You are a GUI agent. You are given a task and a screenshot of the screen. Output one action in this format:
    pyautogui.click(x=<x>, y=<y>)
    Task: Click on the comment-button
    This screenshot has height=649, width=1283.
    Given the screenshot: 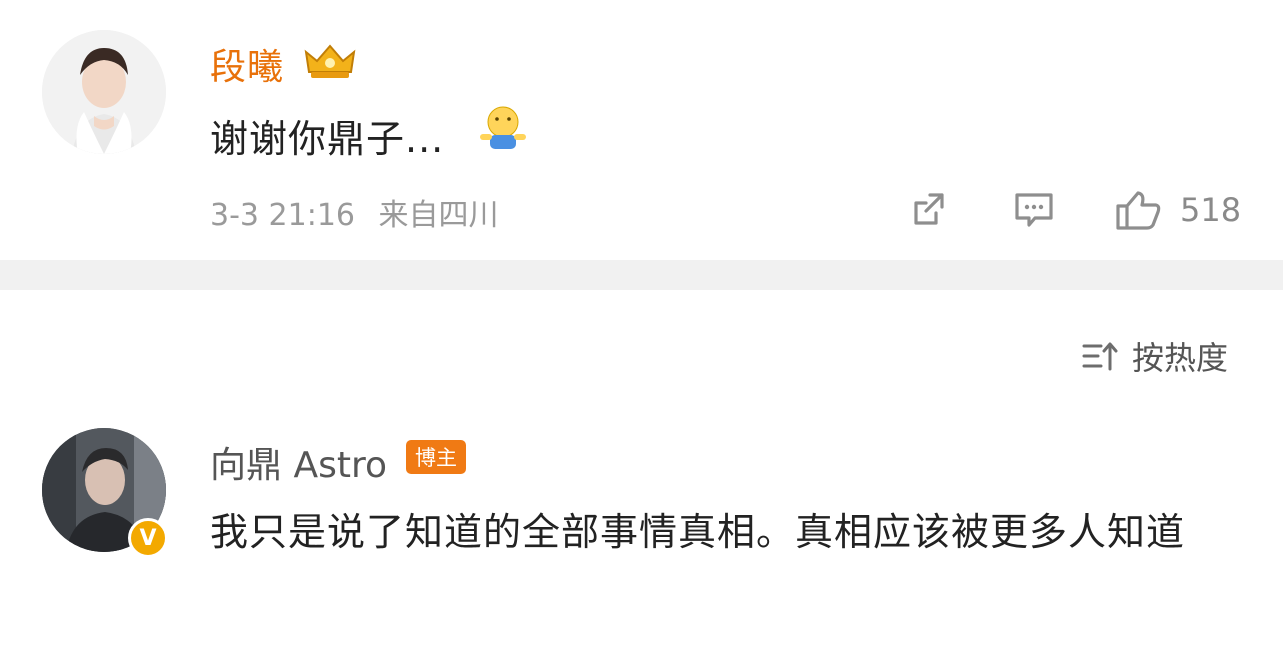 What is the action you would take?
    pyautogui.click(x=1035, y=210)
    